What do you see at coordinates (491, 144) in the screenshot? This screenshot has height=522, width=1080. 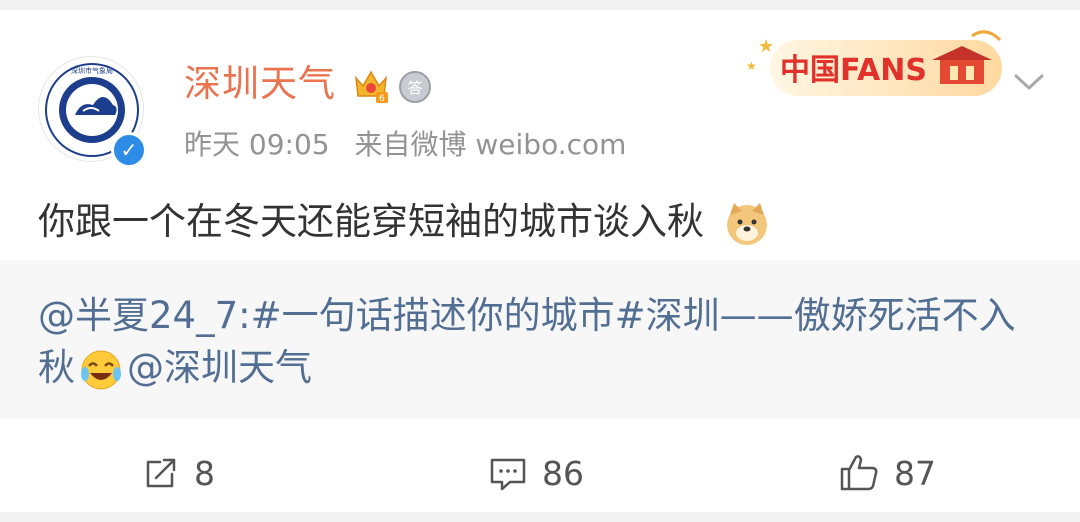 I see `post-source: 来自微博 weibo.com` at bounding box center [491, 144].